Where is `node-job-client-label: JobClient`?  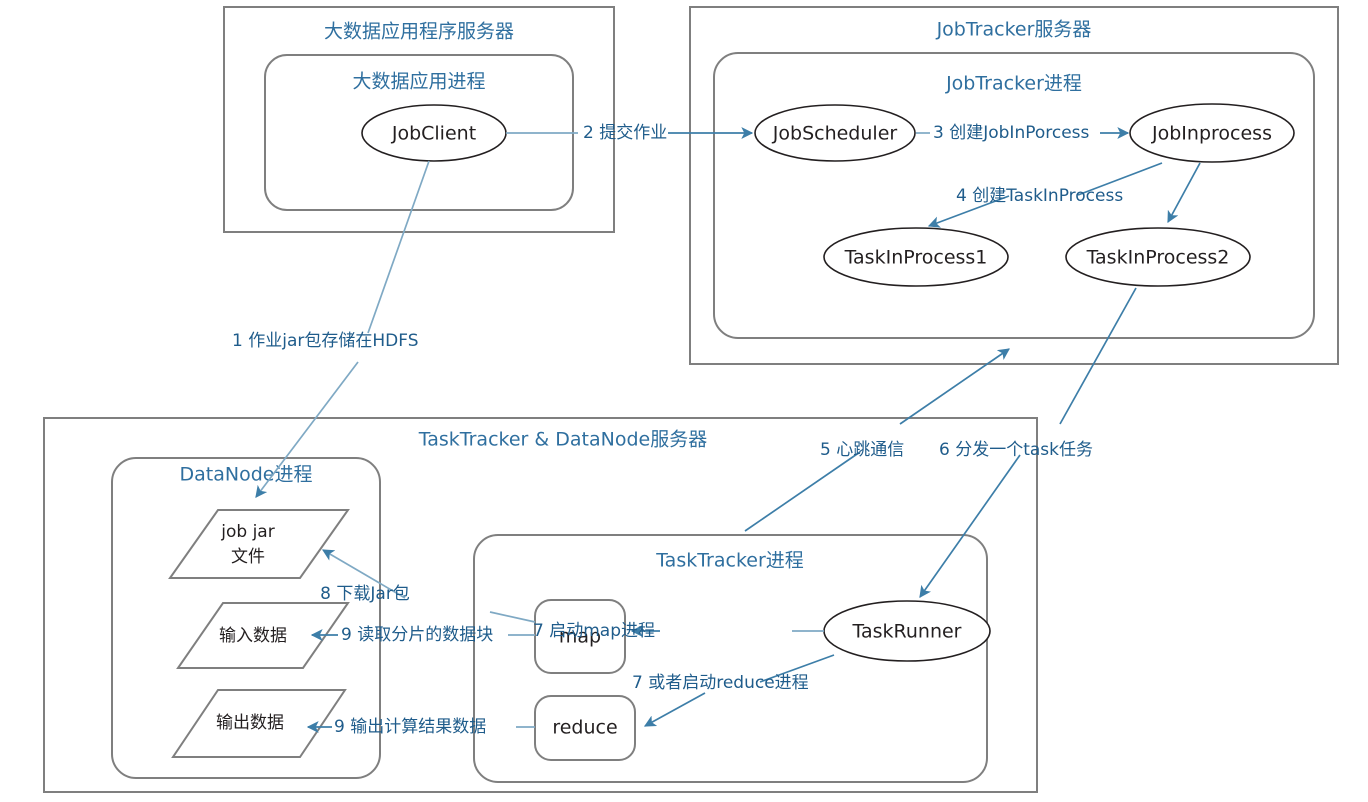
node-job-client-label: JobClient is located at coordinates (433, 134).